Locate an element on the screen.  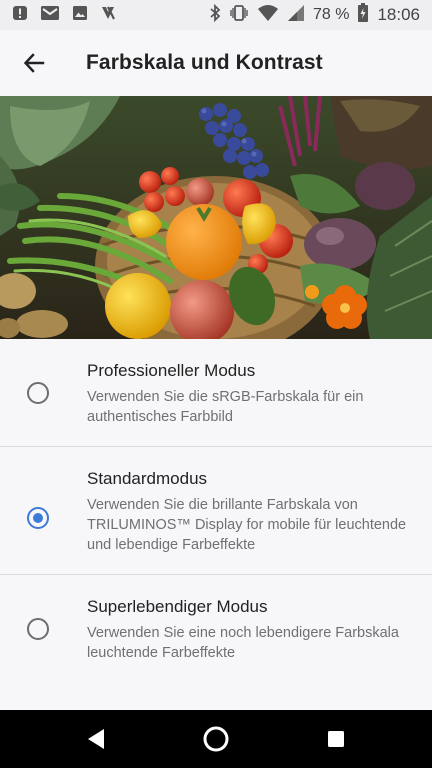
wifi-icon is located at coordinates (268, 15).